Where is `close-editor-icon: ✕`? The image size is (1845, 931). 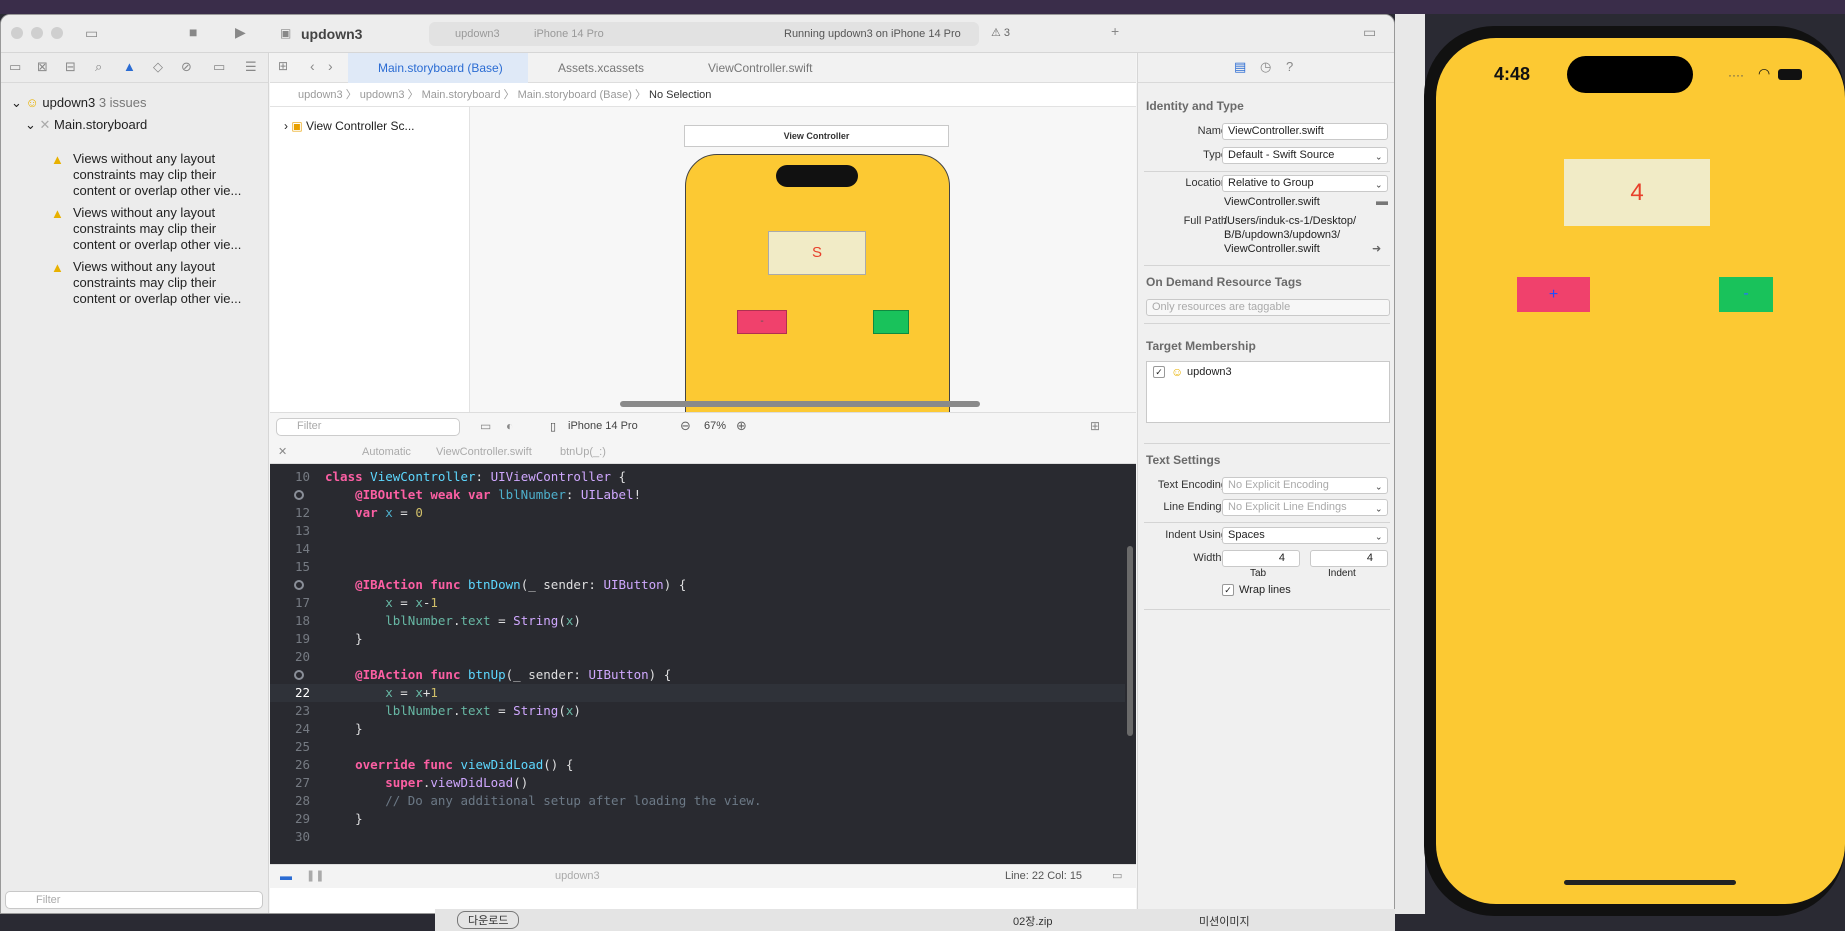 close-editor-icon: ✕ is located at coordinates (282, 452).